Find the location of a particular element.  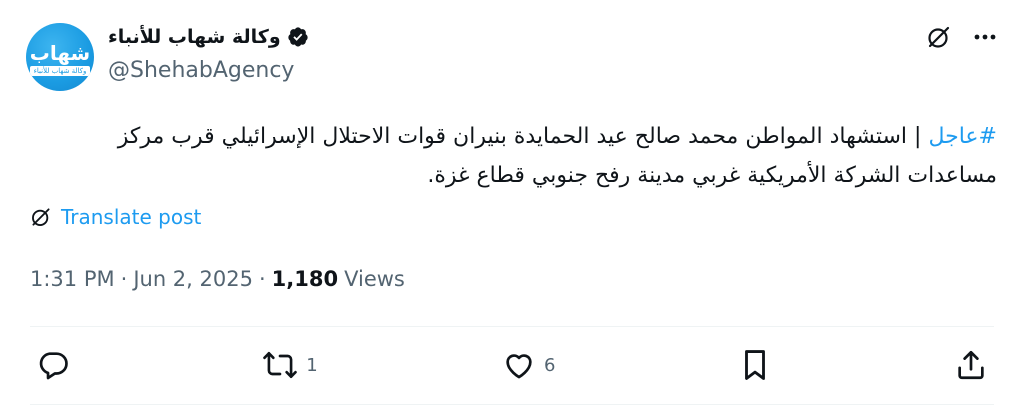

share-icon is located at coordinates (971, 365).